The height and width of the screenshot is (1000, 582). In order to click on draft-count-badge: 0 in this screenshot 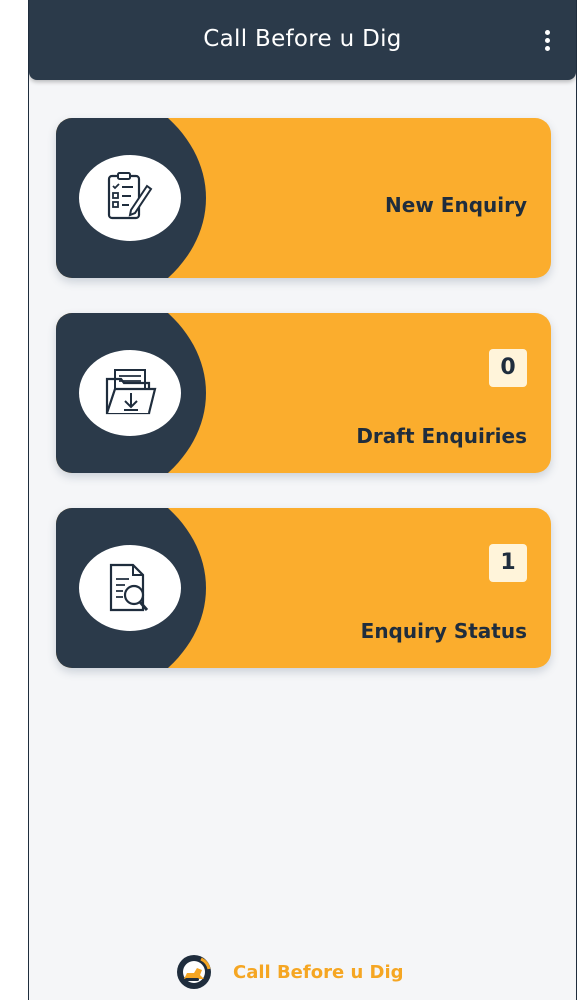, I will do `click(508, 368)`.